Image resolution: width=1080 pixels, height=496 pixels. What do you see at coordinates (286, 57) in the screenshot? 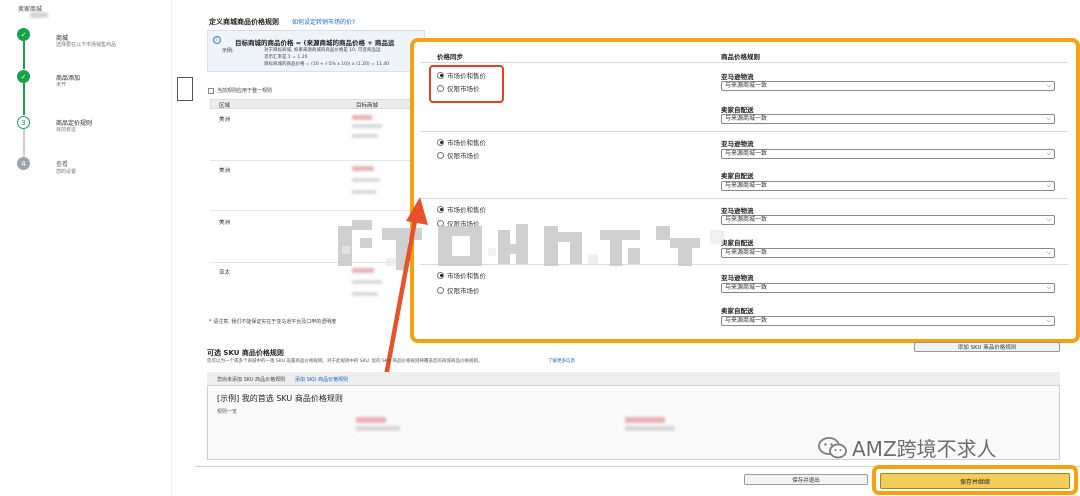
I see `info-line-2: 货币汇率是 1 = 1.20` at bounding box center [286, 57].